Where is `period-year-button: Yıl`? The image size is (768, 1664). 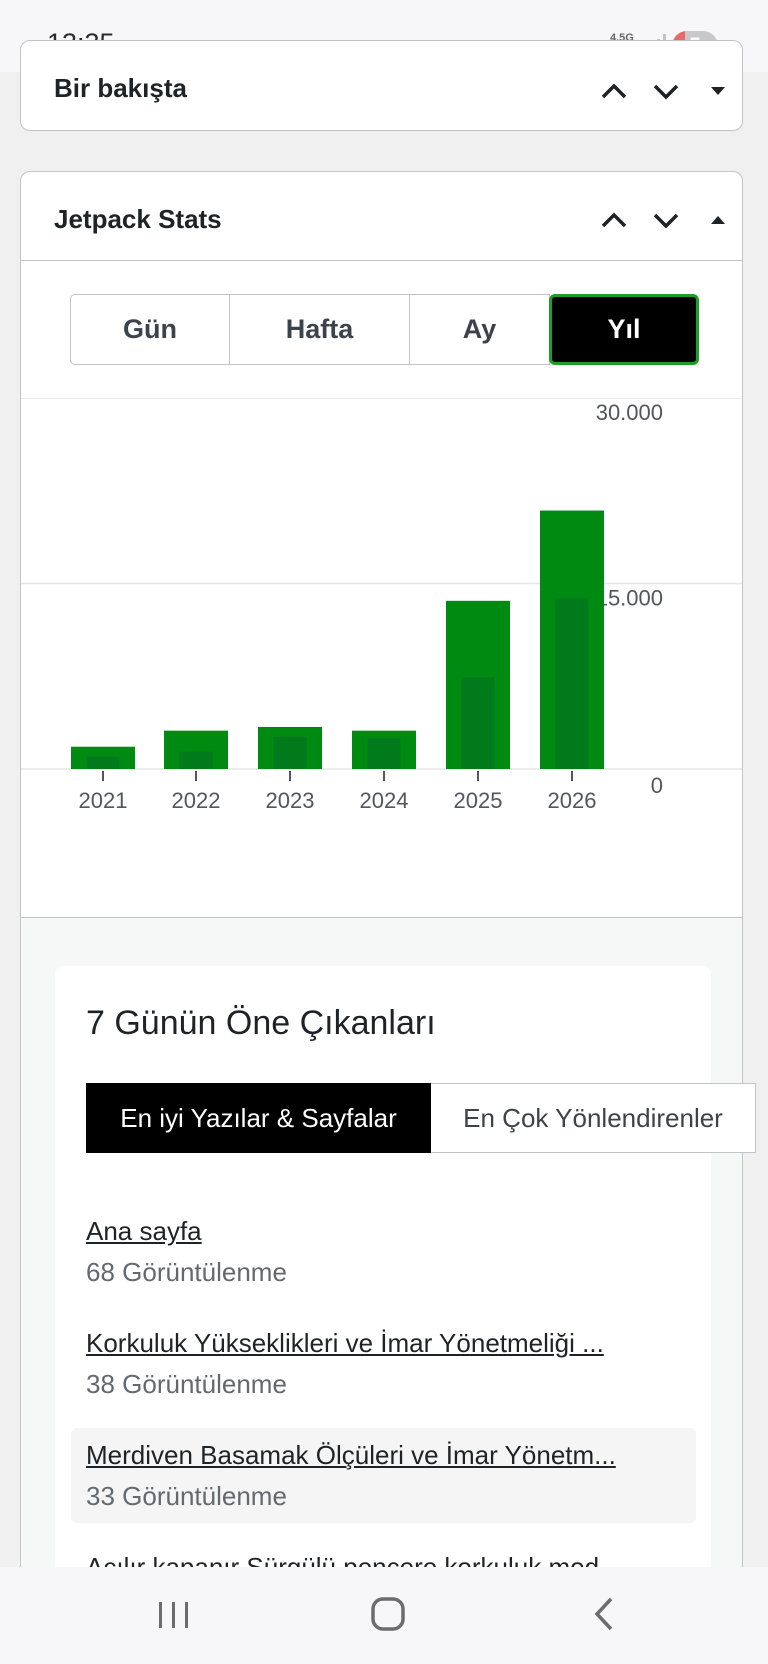
period-year-button: Yıl is located at coordinates (624, 329).